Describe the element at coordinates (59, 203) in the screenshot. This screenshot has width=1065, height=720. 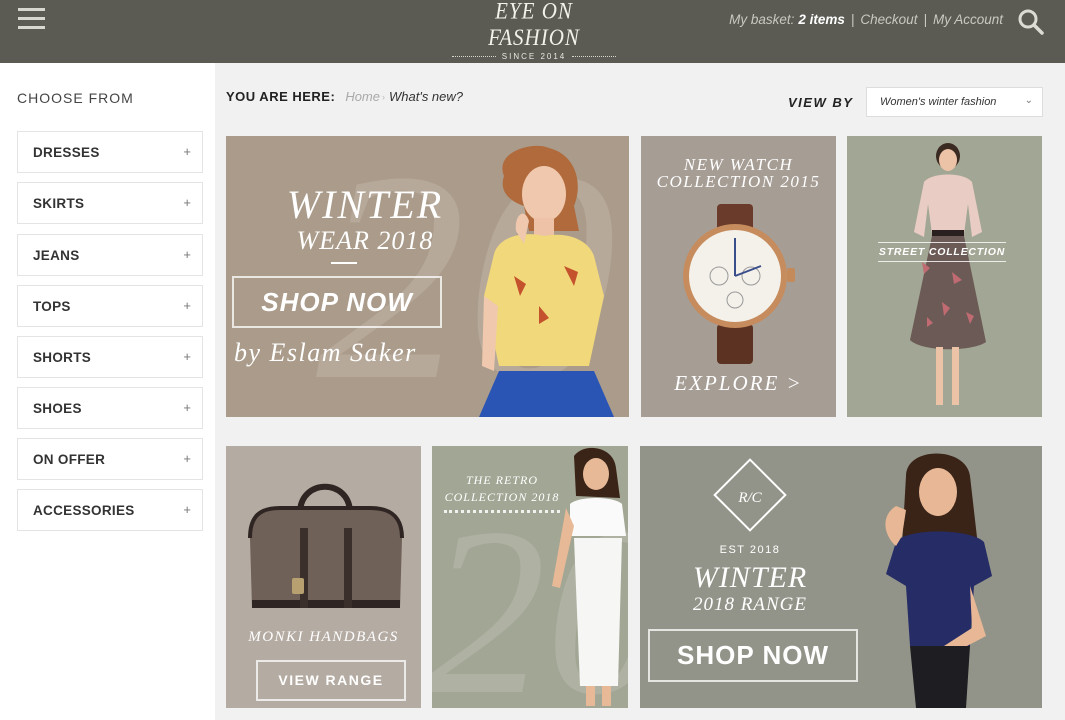
I see `sidebar-item-label: SKIRTS` at that location.